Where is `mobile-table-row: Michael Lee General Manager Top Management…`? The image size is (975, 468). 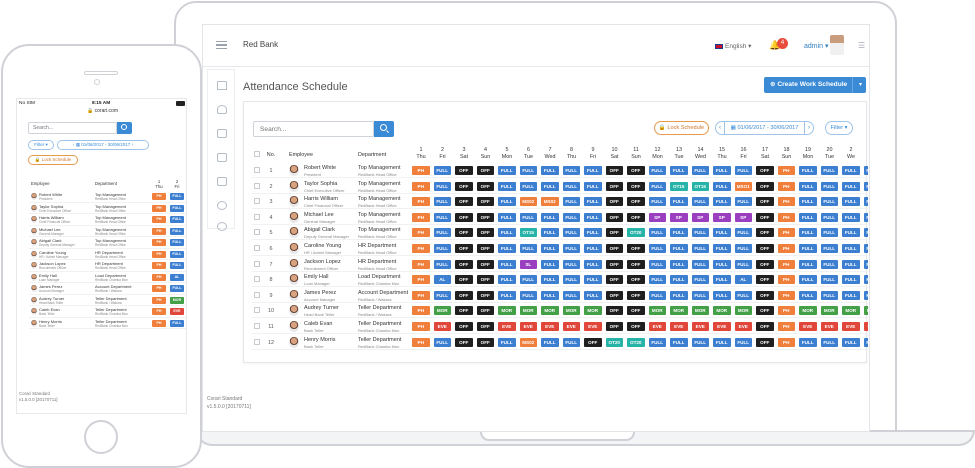 mobile-table-row: Michael Lee General Manager Top Management… is located at coordinates (107, 232).